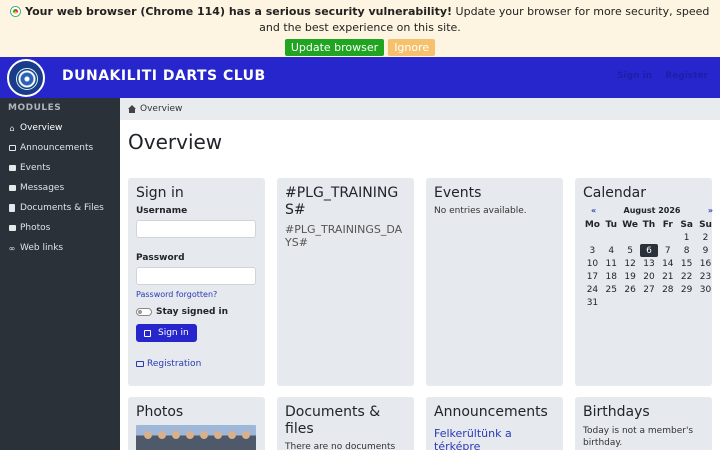  Describe the element at coordinates (196, 276) in the screenshot. I see `password-input` at that location.